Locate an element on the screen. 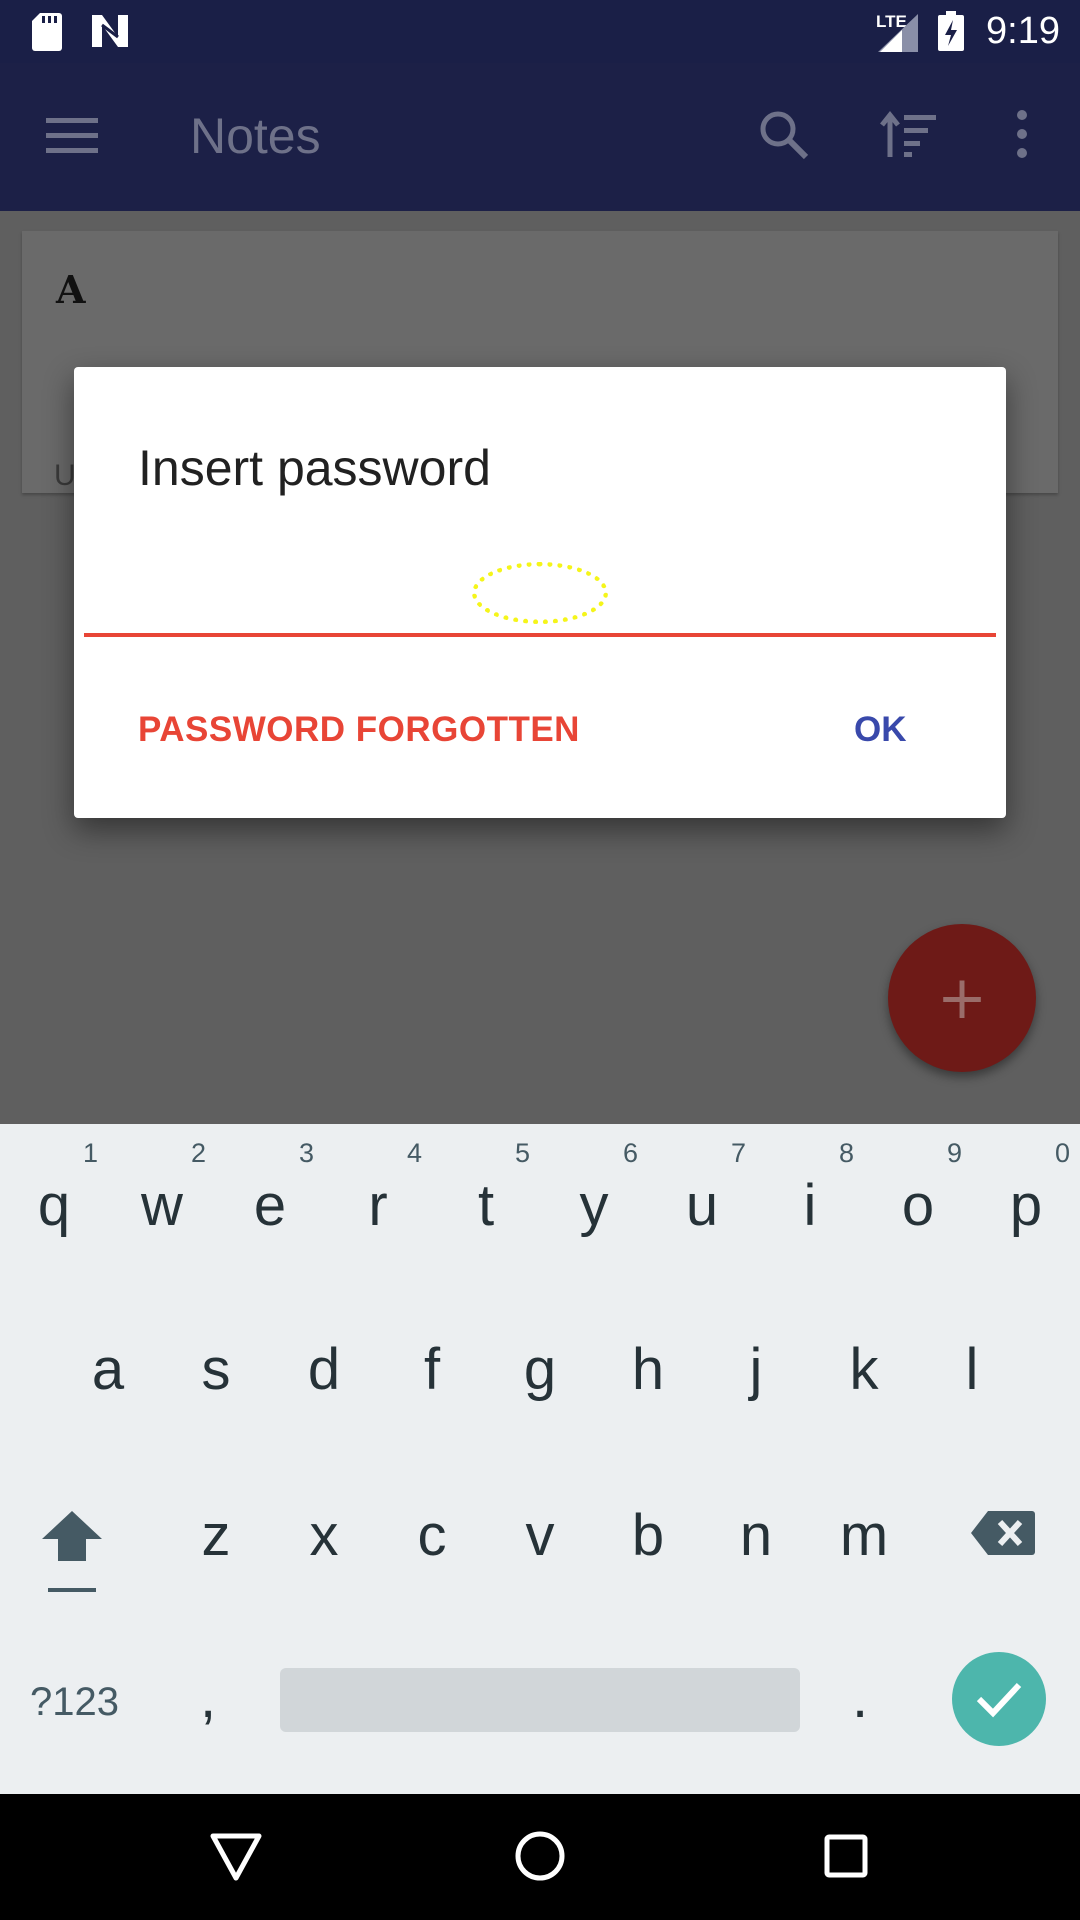 The height and width of the screenshot is (1920, 1080). recent-apps-icon is located at coordinates (846, 1856).